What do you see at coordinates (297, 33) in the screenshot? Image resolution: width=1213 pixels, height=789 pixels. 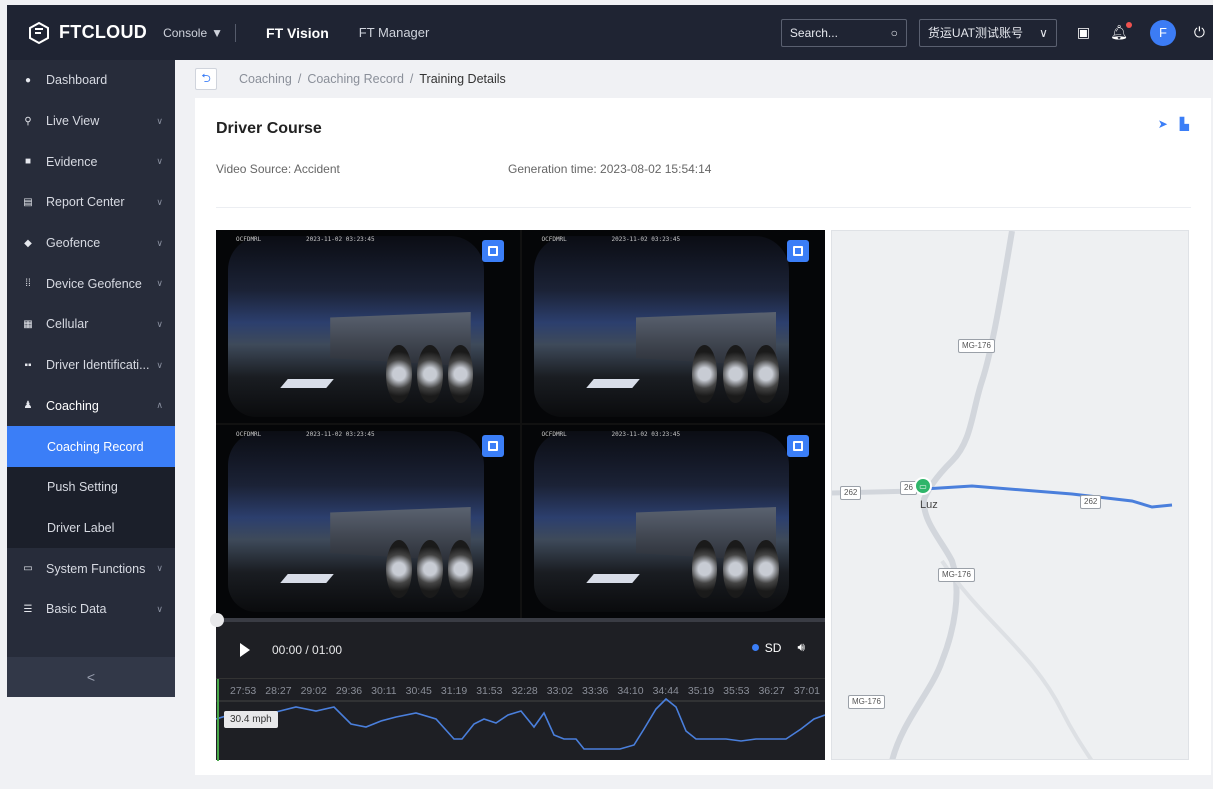 I see `tab-ft-vision: FT Vision` at bounding box center [297, 33].